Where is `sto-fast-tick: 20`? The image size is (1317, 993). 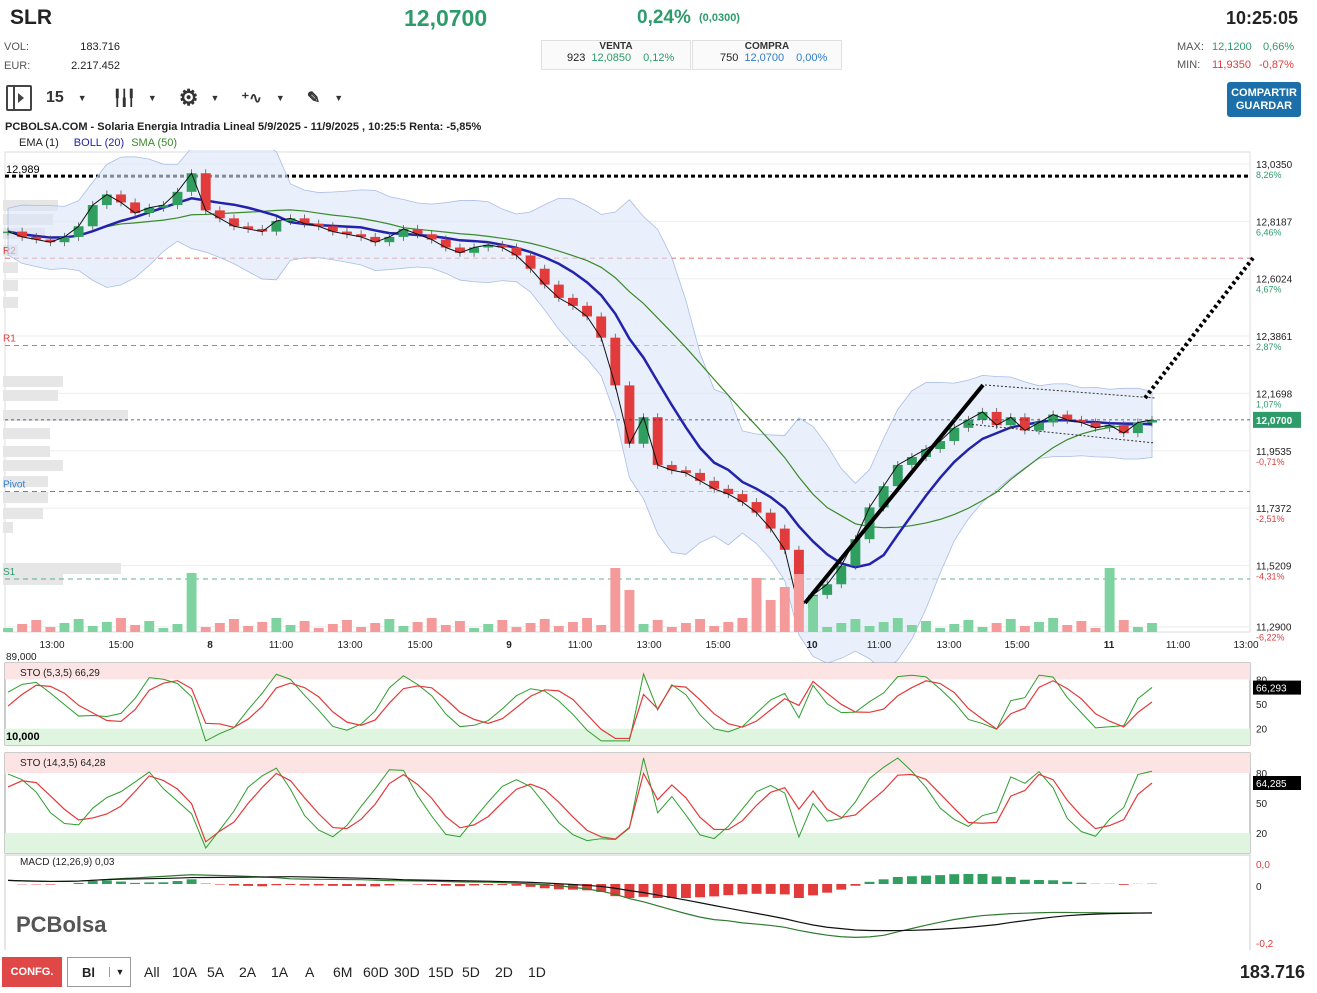 sto-fast-tick: 20 is located at coordinates (1262, 730).